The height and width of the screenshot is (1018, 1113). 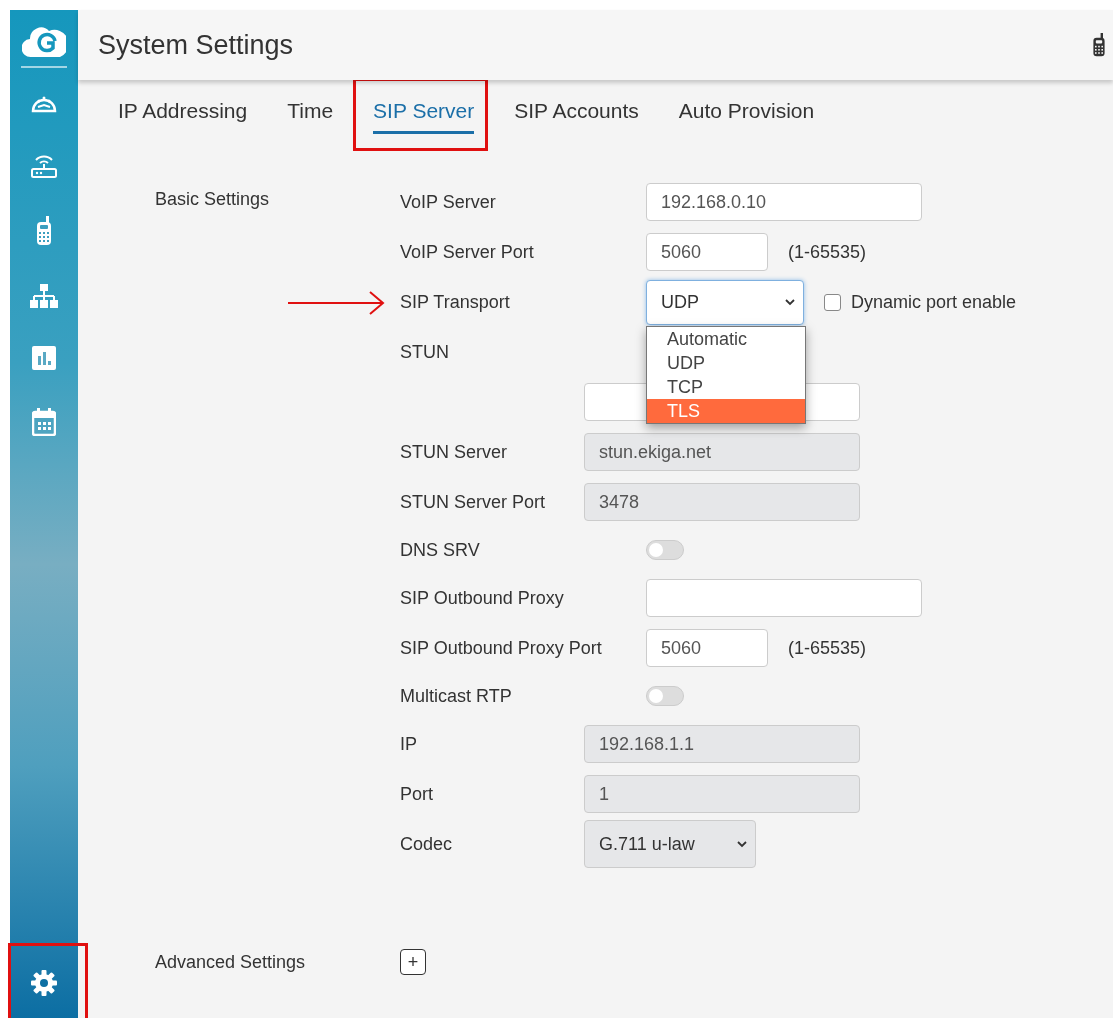 What do you see at coordinates (196, 45) in the screenshot?
I see `page-title: System Settings` at bounding box center [196, 45].